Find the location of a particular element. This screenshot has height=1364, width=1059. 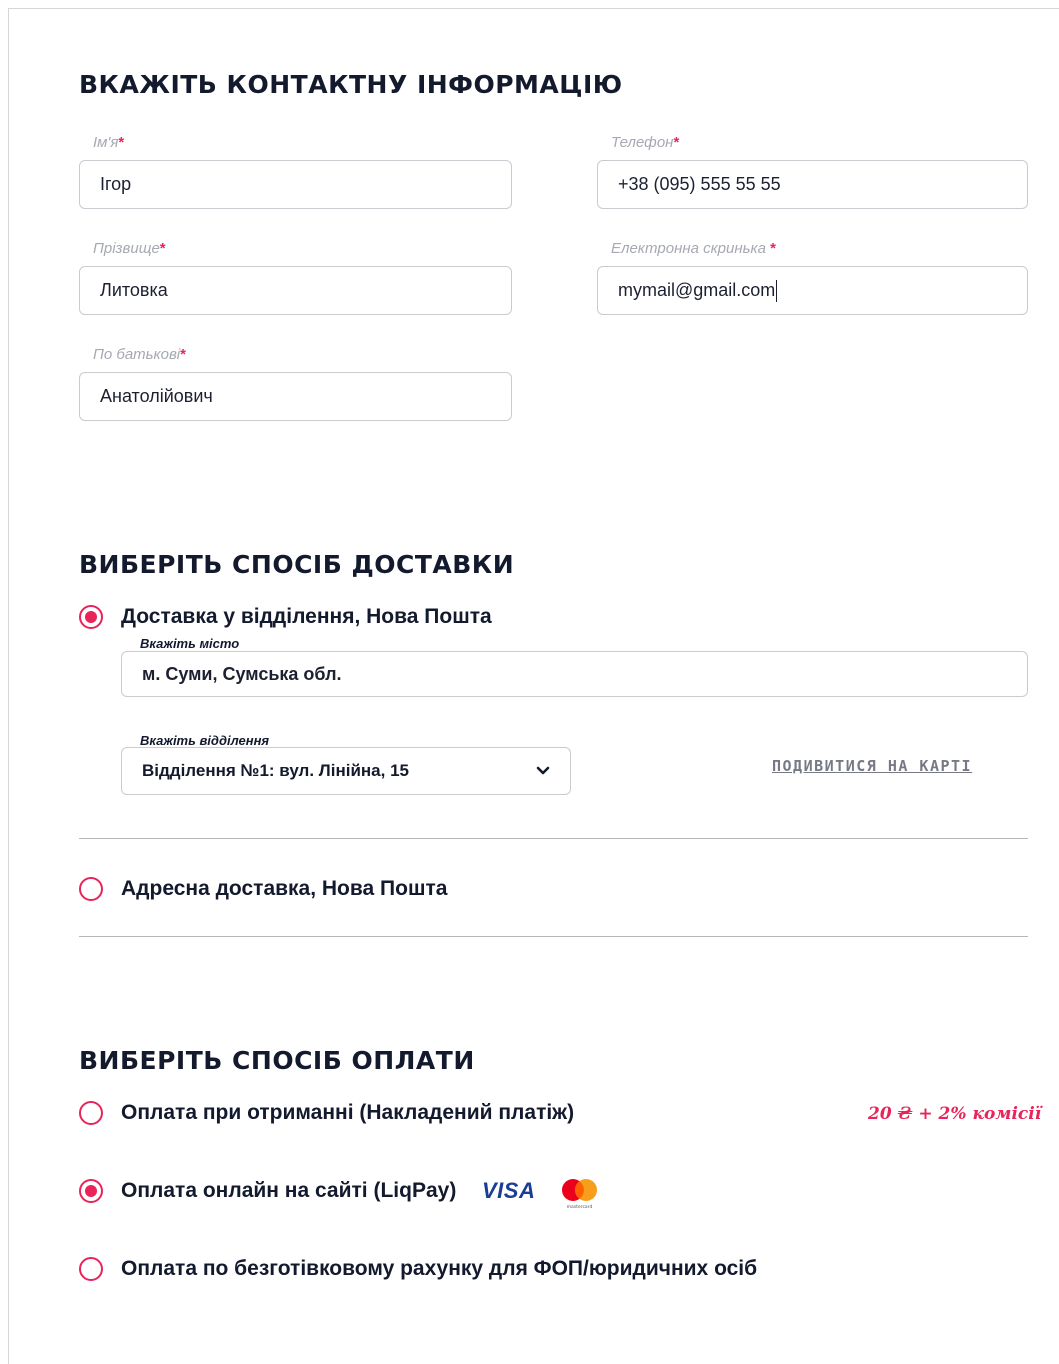

delivery-address-label: Адресна доставка, Нова Пошта is located at coordinates (284, 889).